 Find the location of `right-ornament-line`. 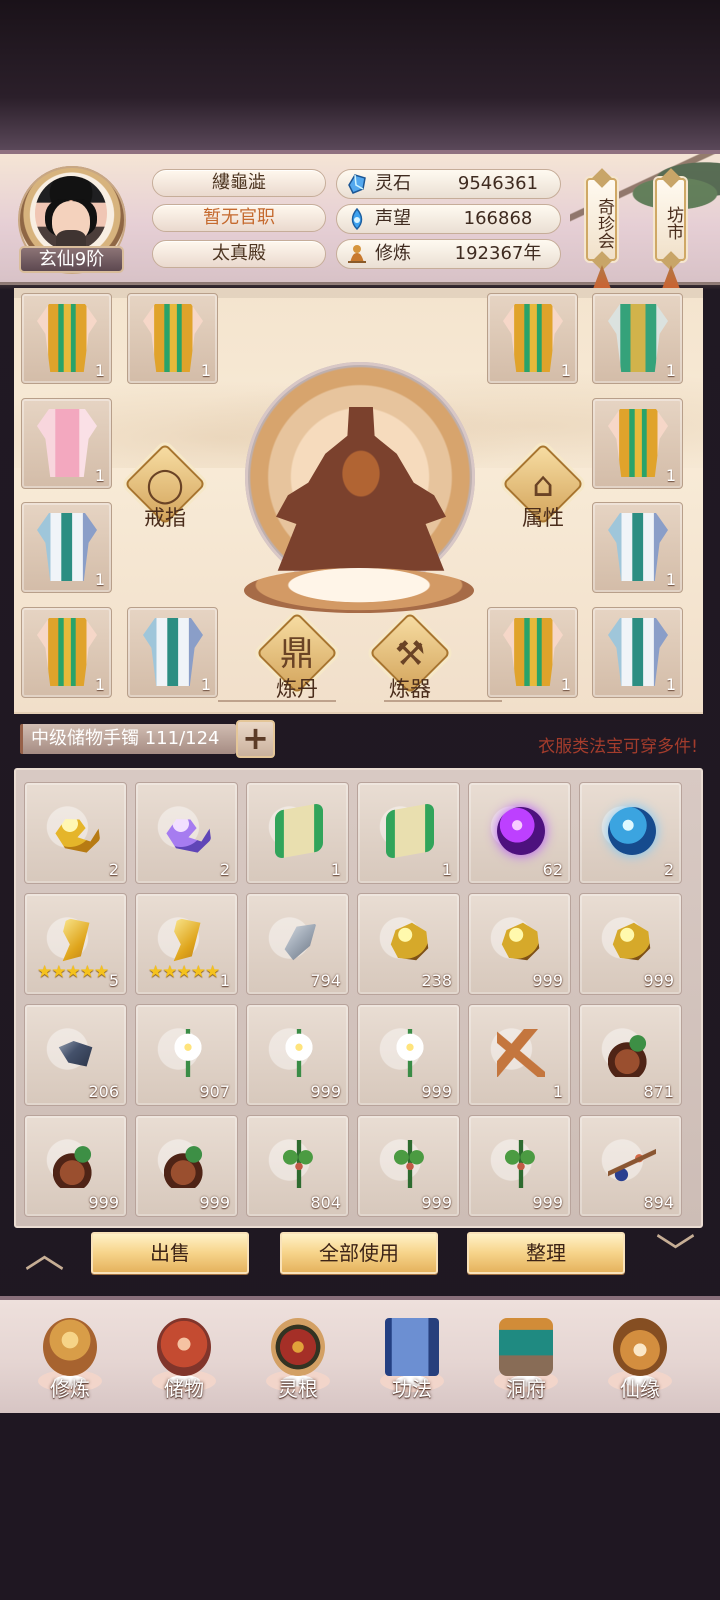

right-ornament-line is located at coordinates (443, 701).